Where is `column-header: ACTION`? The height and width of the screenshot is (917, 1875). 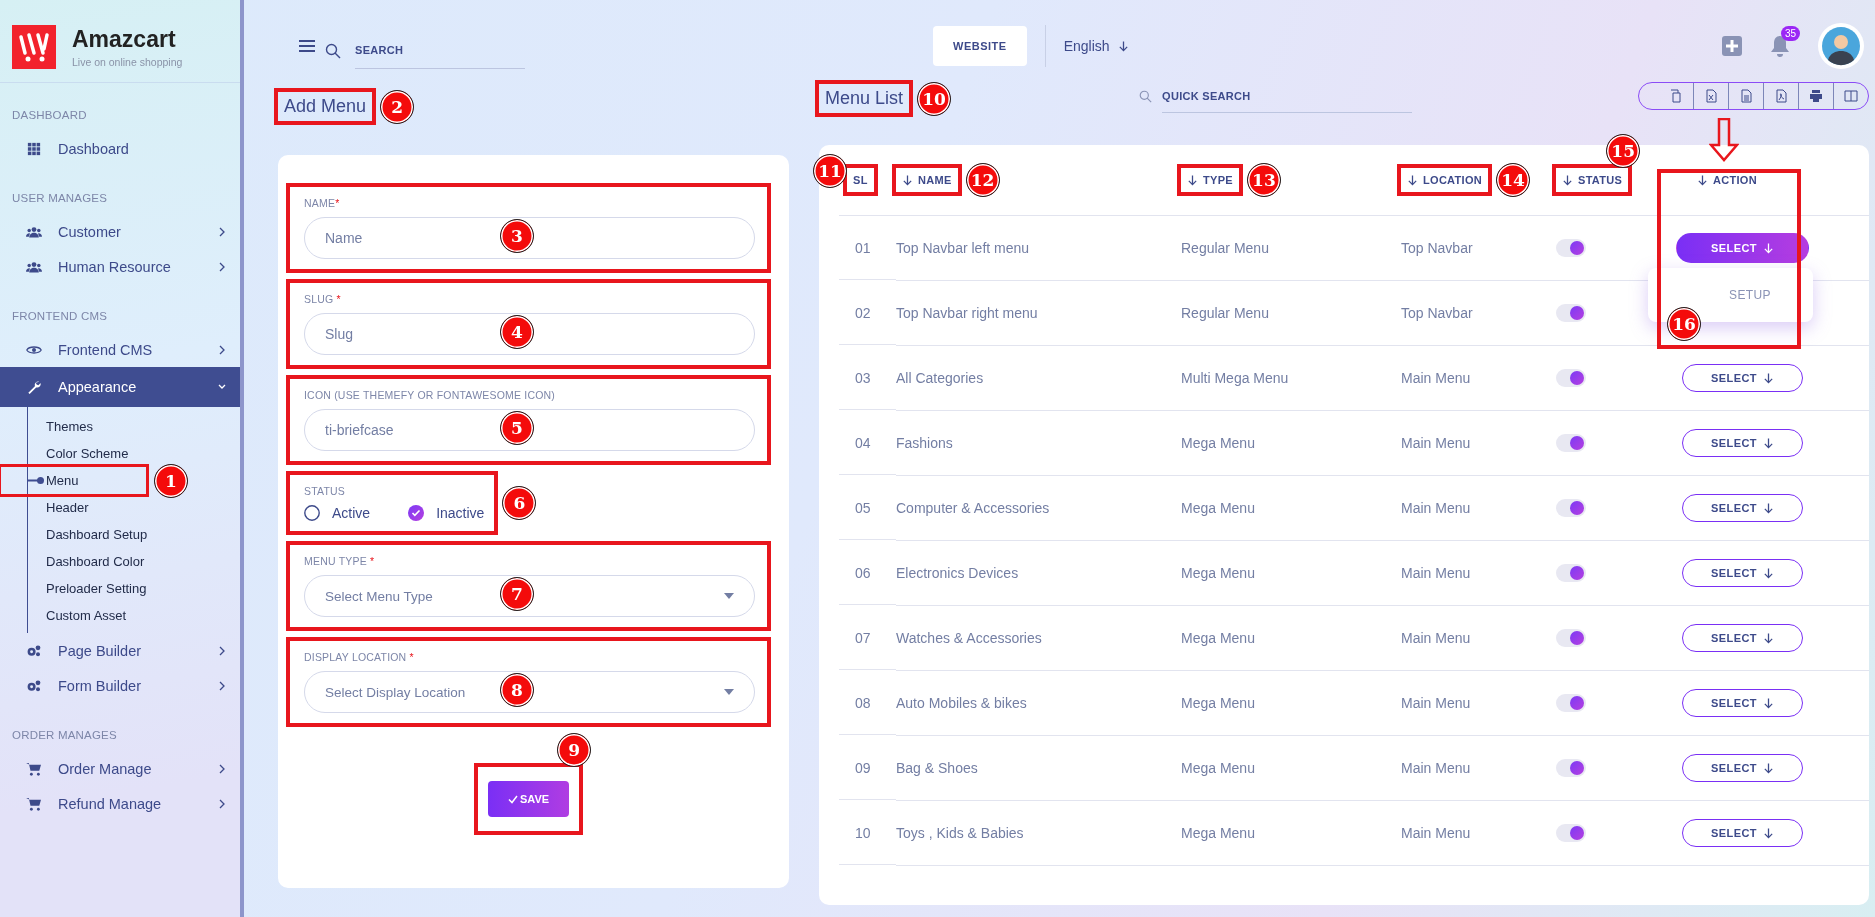
column-header: ACTION is located at coordinates (1727, 180).